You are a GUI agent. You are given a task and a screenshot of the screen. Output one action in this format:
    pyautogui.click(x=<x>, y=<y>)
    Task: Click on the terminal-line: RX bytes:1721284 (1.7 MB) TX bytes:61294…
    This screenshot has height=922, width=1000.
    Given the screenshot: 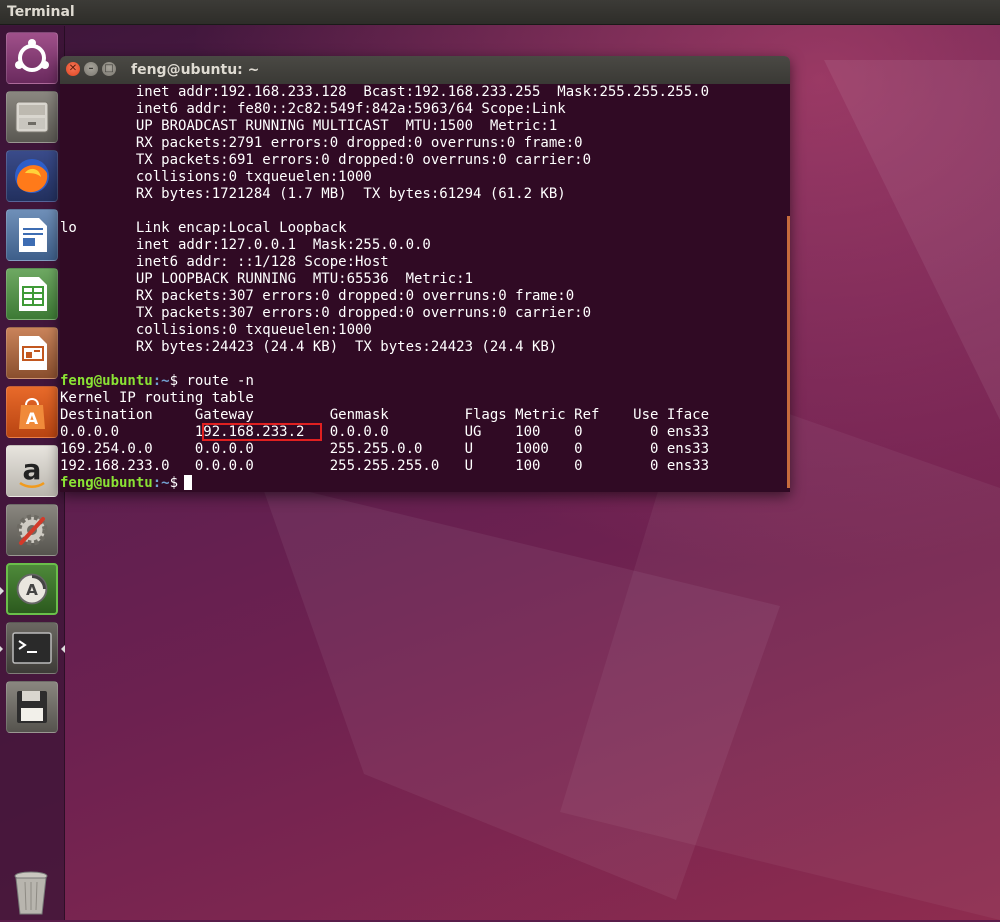 What is the action you would take?
    pyautogui.click(x=313, y=194)
    